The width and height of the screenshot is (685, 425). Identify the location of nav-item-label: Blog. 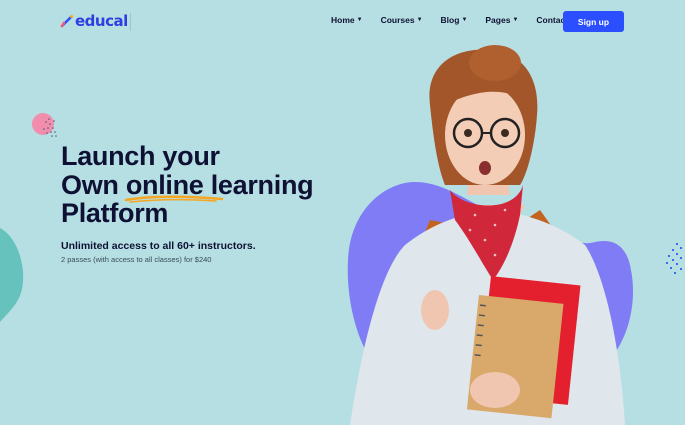
(450, 20).